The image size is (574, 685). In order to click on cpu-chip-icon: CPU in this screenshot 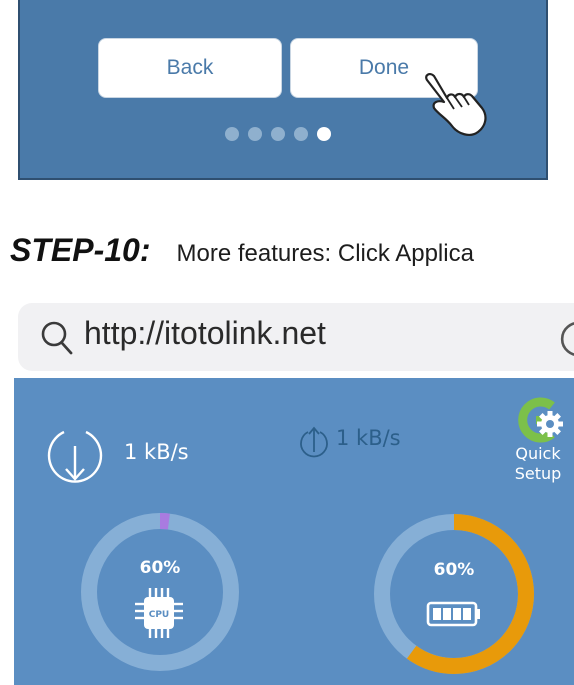, I will do `click(159, 613)`.